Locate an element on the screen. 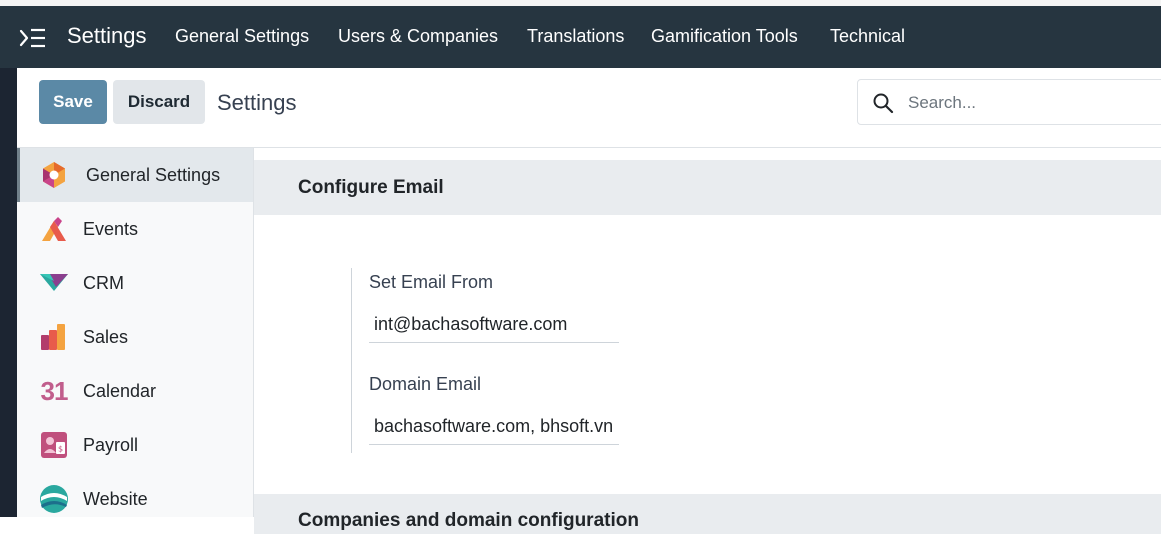  events-icon is located at coordinates (54, 229).